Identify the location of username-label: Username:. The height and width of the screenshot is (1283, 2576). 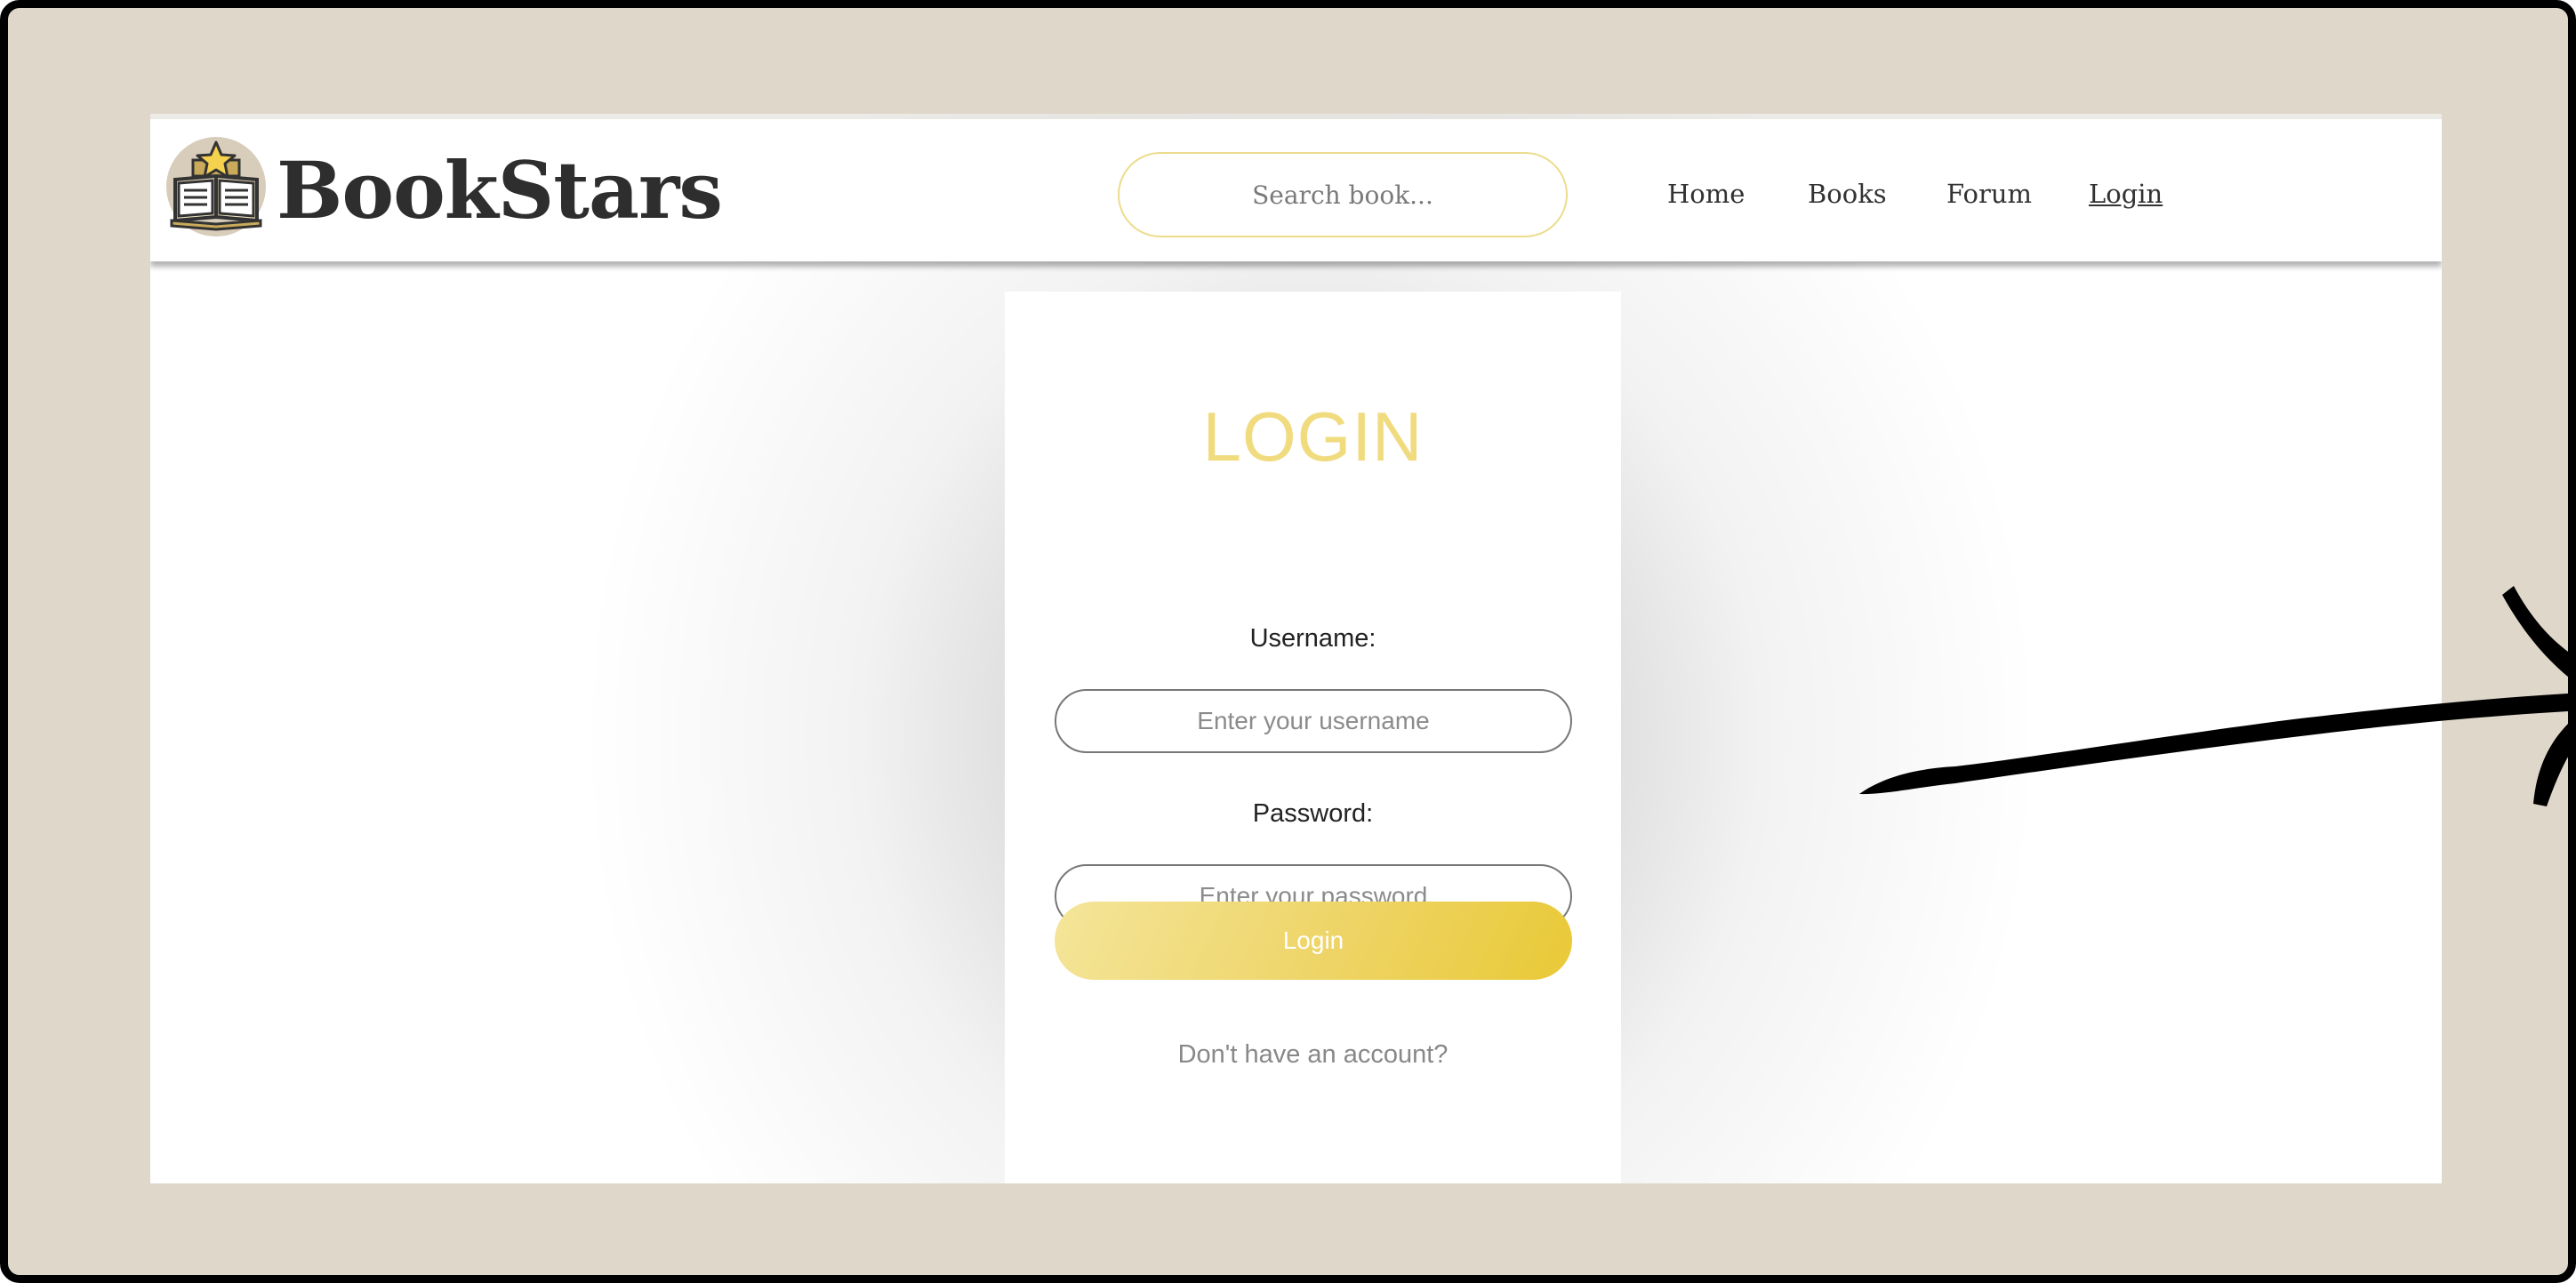
(1312, 639).